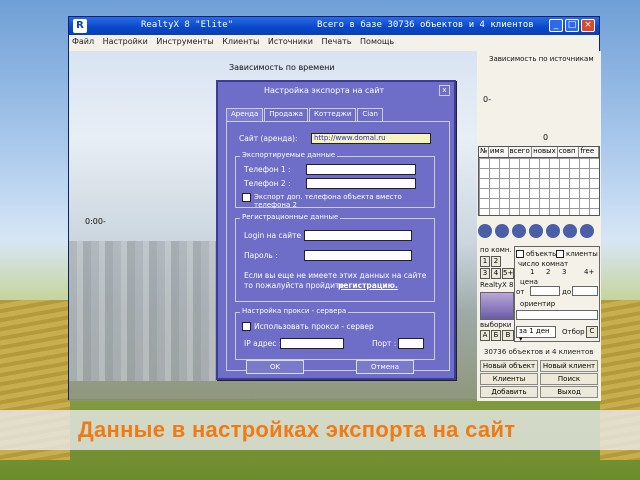  Describe the element at coordinates (573, 332) in the screenshot. I see `select-label: Отбор` at that location.